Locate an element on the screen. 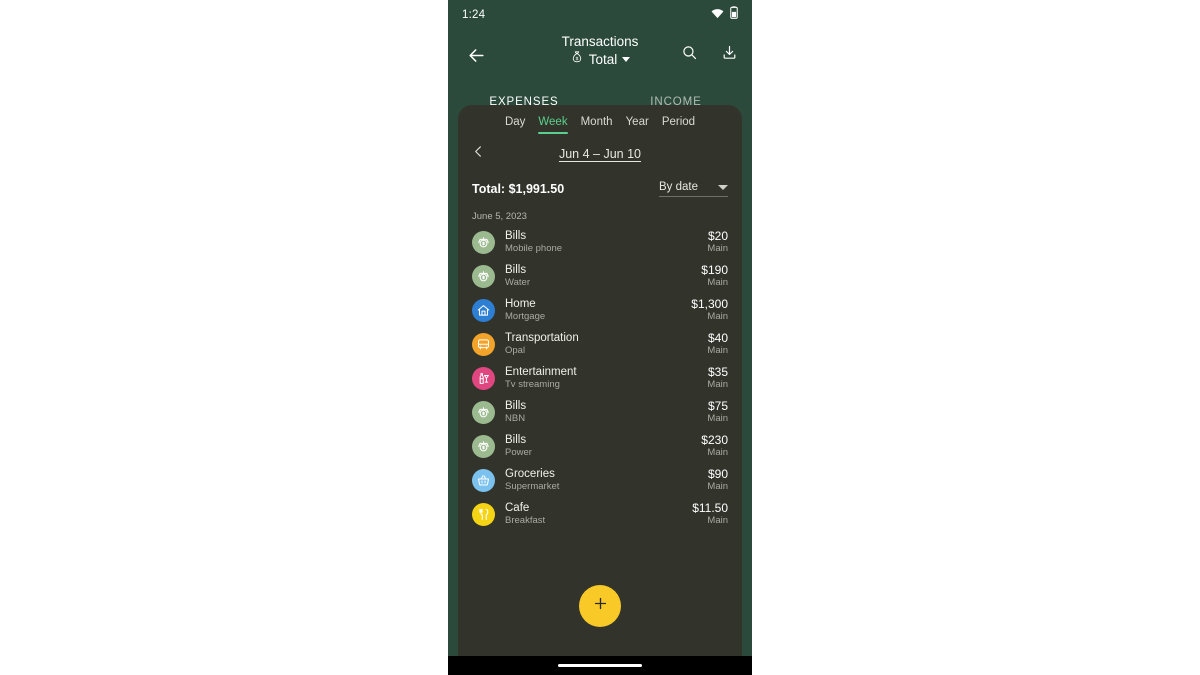 Image resolution: width=1200 pixels, height=675 pixels. transaction-amount: $190 is located at coordinates (714, 269).